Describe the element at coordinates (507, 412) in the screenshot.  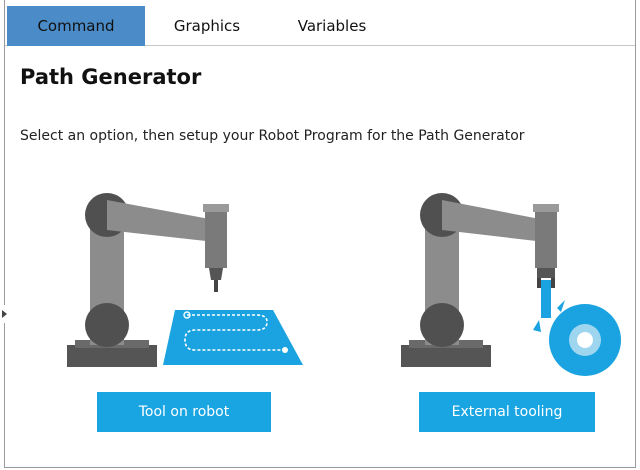
I see `external-tooling-button: External tooling` at that location.